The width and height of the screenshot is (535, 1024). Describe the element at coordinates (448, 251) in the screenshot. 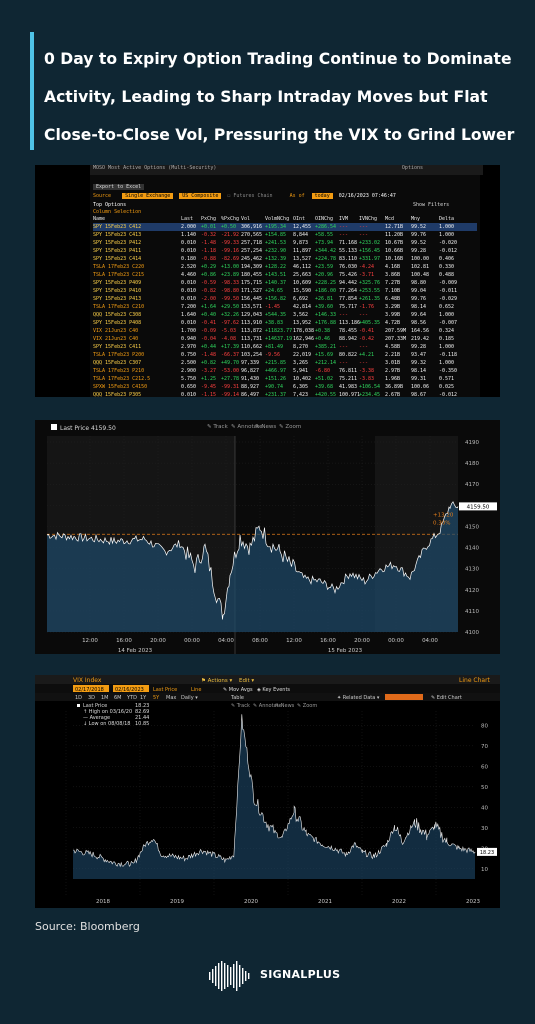

I see `table-cell: -0.012` at that location.